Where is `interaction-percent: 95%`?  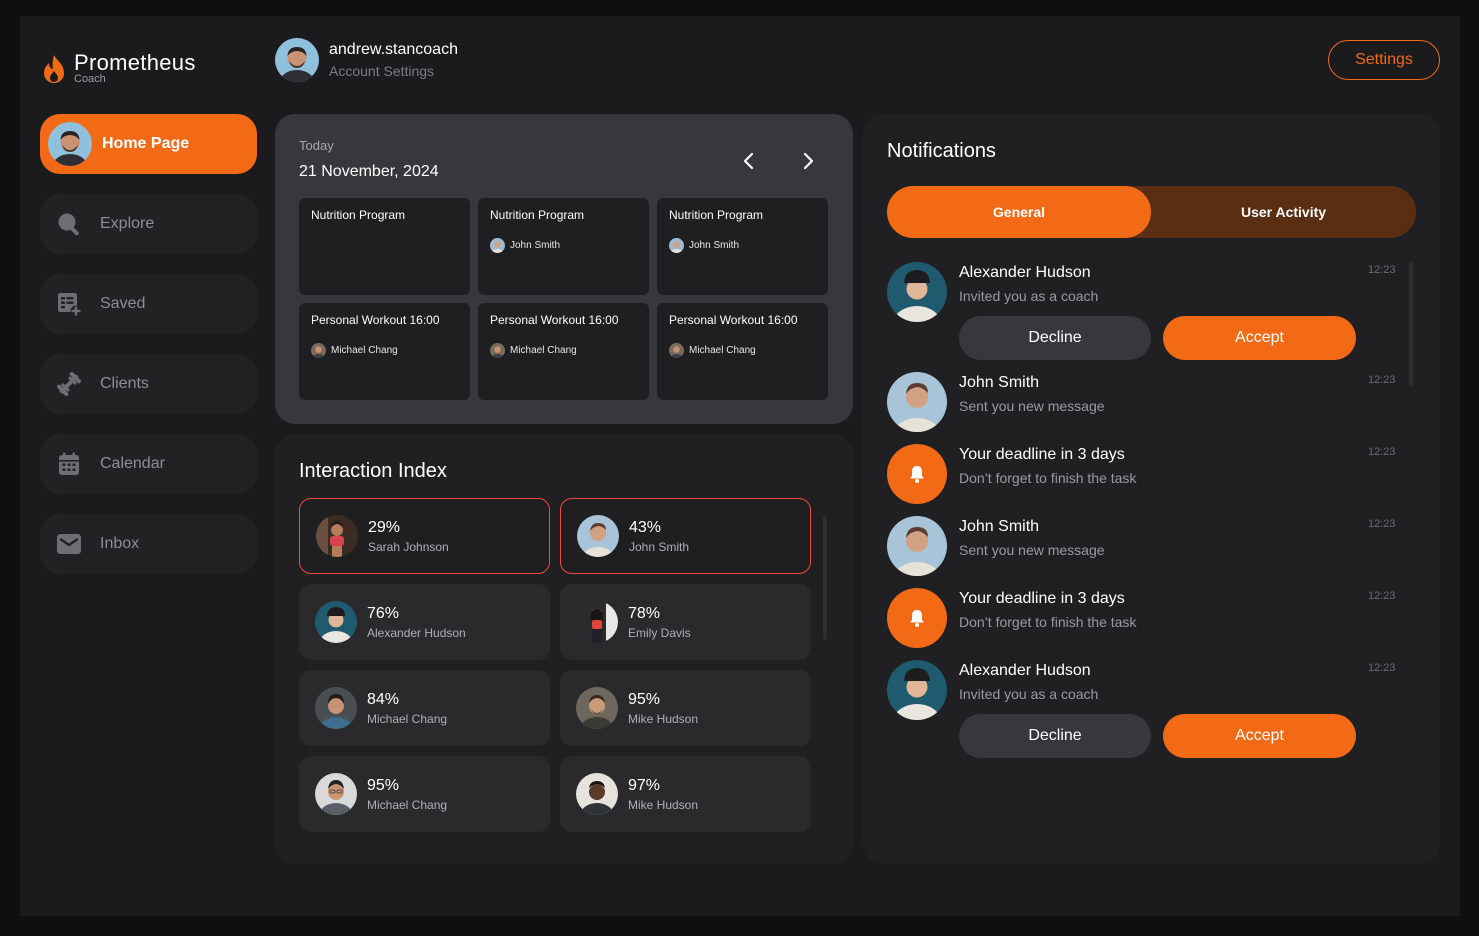
interaction-percent: 95% is located at coordinates (644, 699).